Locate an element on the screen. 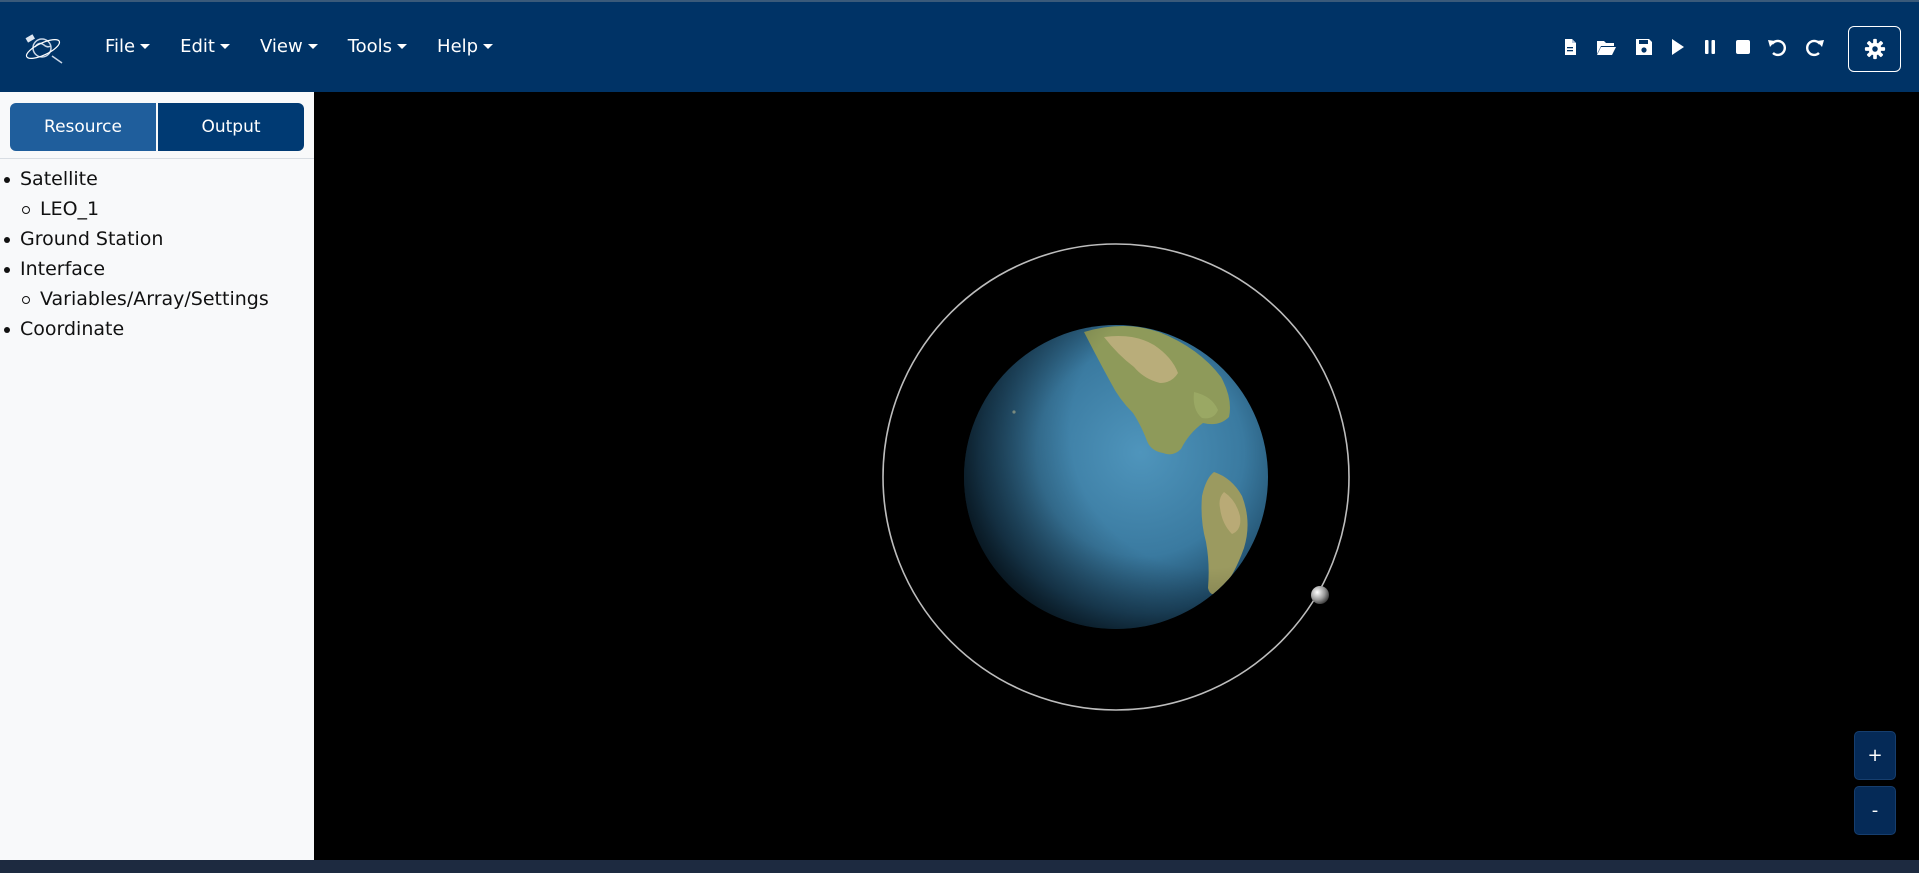  tree-item-label: Satellite is located at coordinates (59, 179).